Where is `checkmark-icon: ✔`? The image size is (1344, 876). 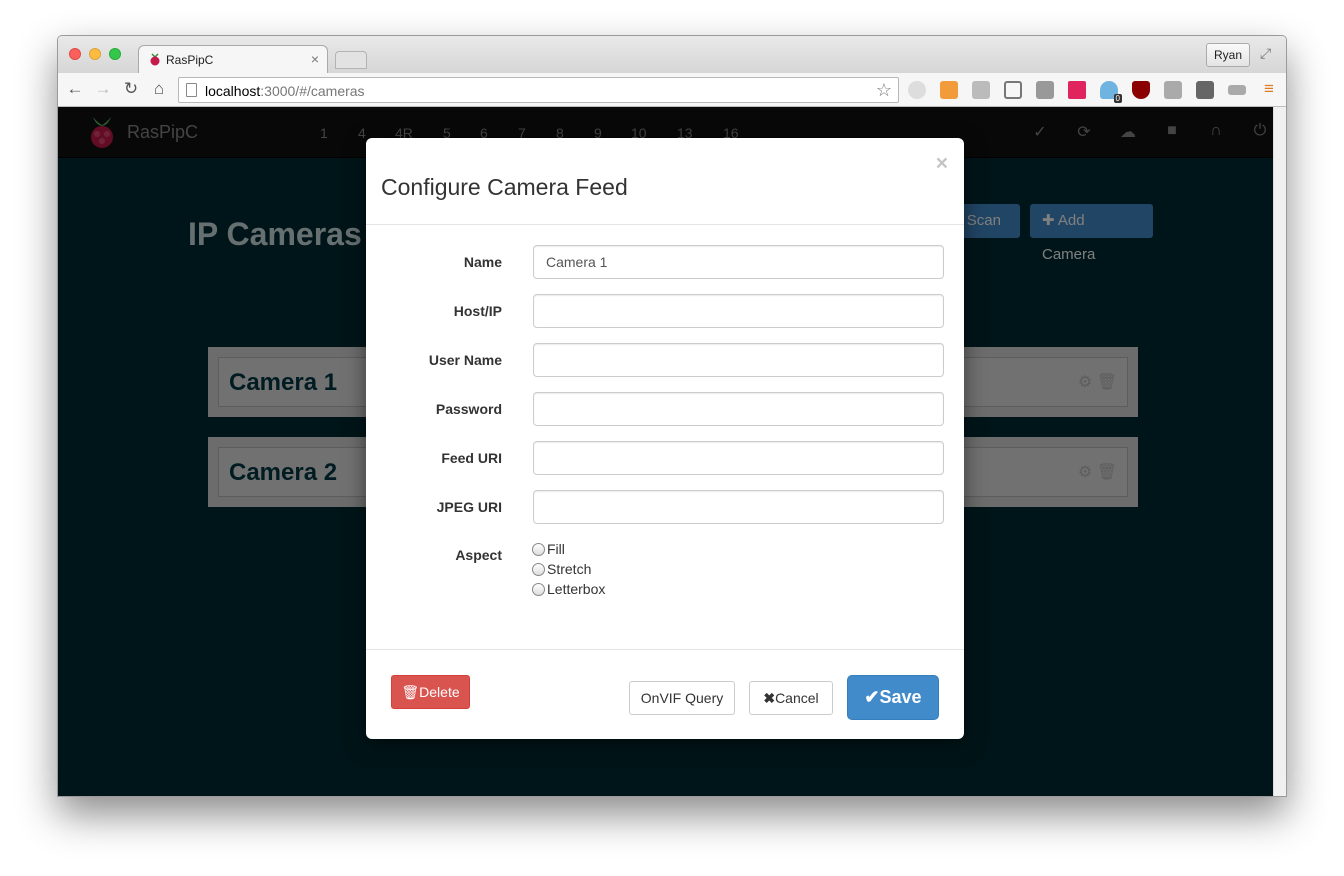 checkmark-icon: ✔ is located at coordinates (872, 697).